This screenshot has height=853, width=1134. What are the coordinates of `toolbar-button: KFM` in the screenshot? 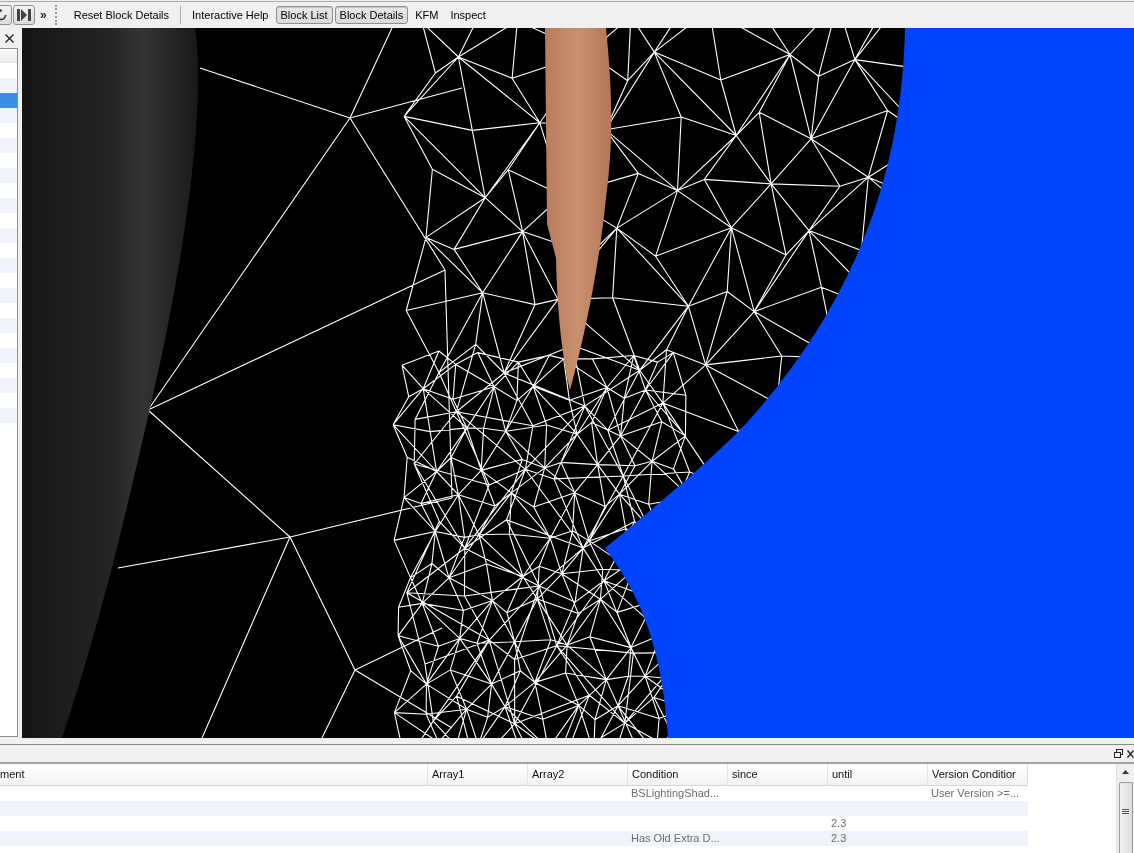 It's located at (427, 15).